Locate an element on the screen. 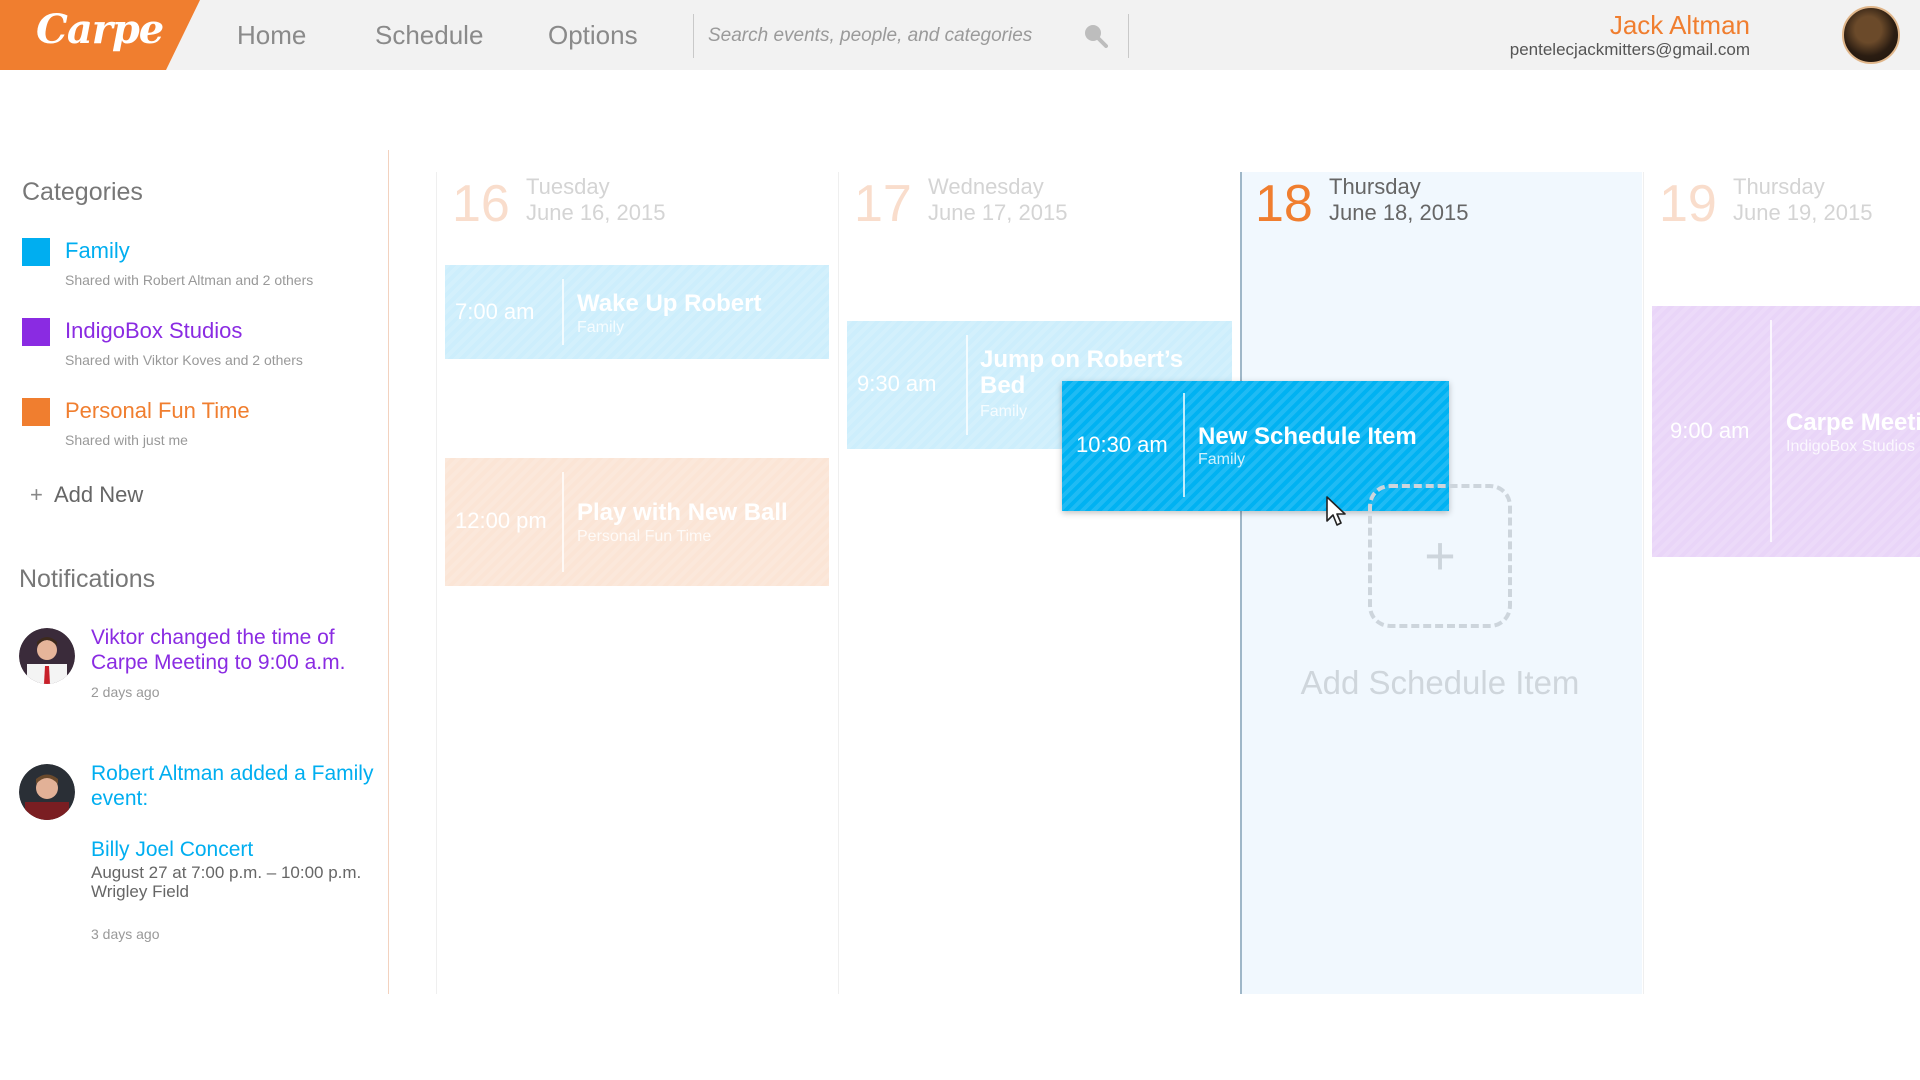 This screenshot has height=1080, width=1920. event-category: Personal Fun Time is located at coordinates (644, 536).